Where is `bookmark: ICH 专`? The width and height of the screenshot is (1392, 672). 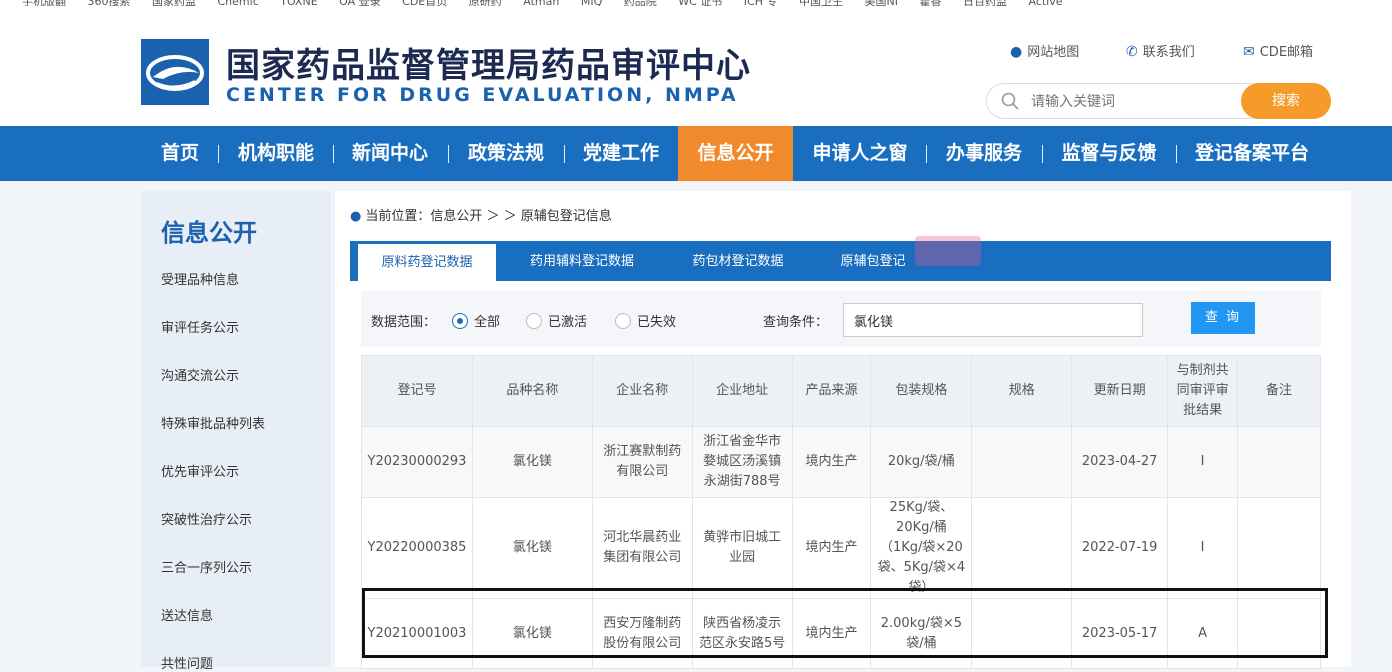
bookmark: ICH 专 is located at coordinates (761, 3).